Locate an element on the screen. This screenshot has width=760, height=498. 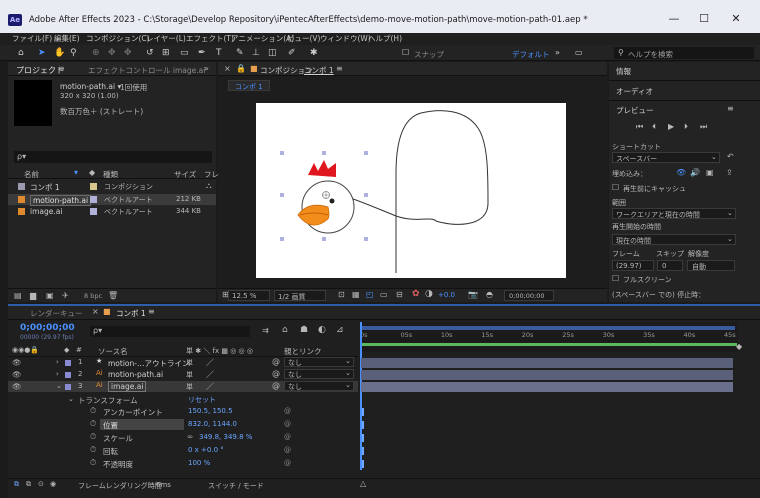
range-dropdown: ワークエリアと現在の時間 ⌄ is located at coordinates (674, 213).